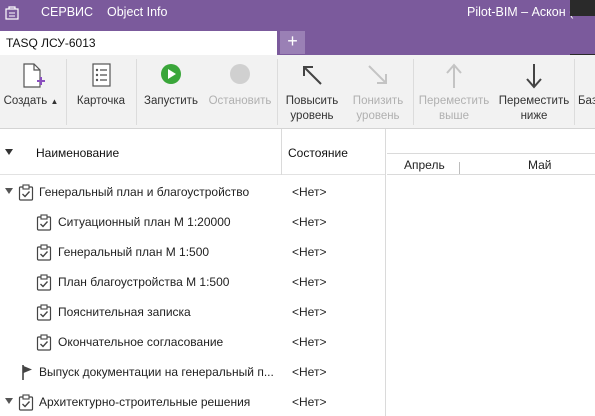  Describe the element at coordinates (27, 372) in the screenshot. I see `flag-icon` at that location.